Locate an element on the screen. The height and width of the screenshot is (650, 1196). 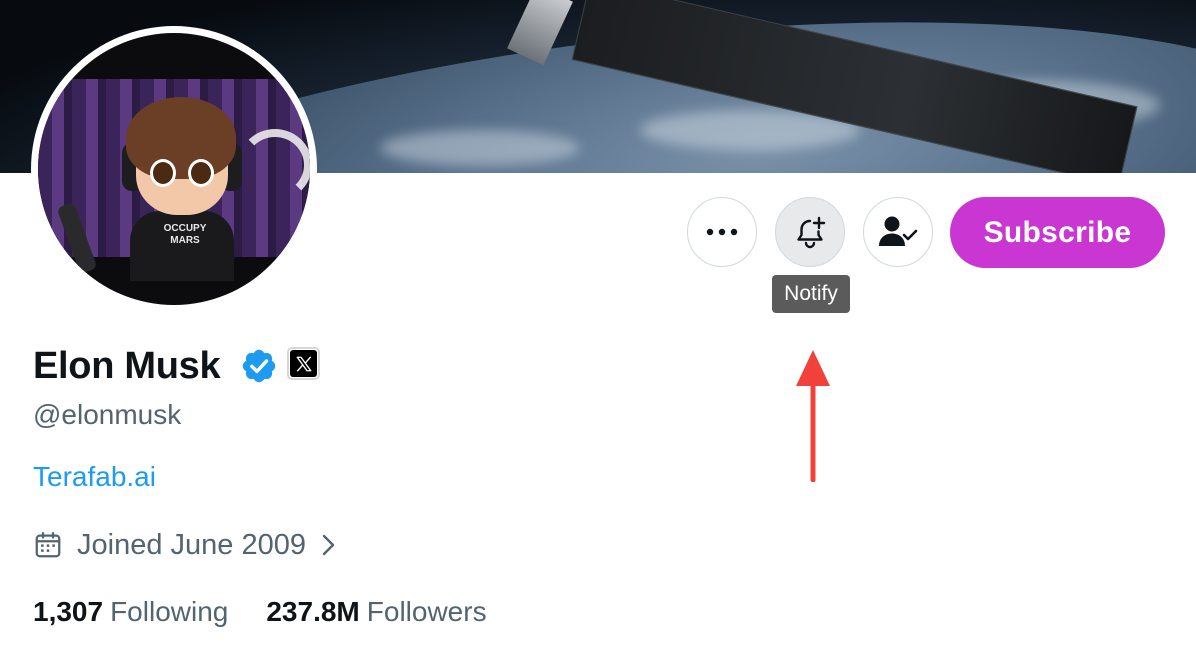
avatar: OCCUPY MARS is located at coordinates (174, 169).